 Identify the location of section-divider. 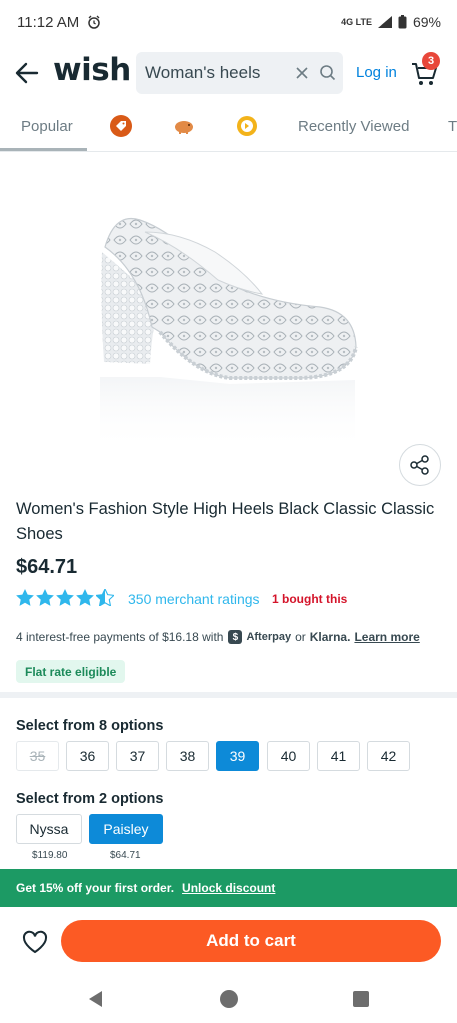
(228, 695).